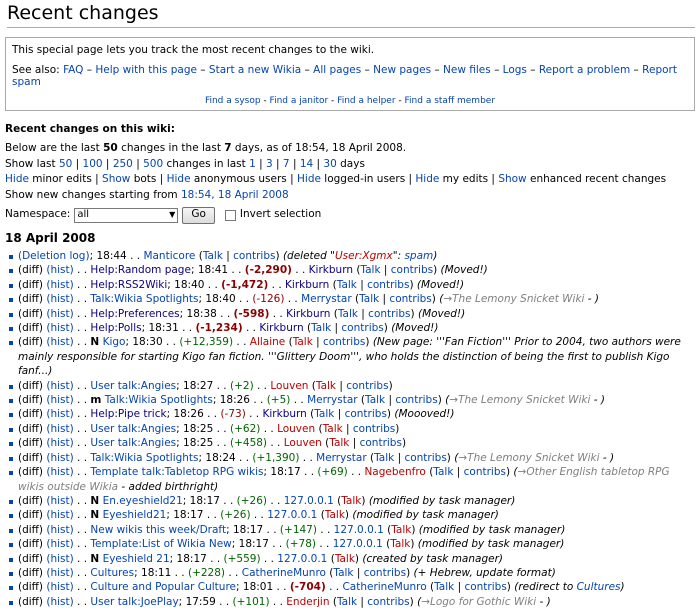 This screenshot has width=700, height=609. What do you see at coordinates (114, 342) in the screenshot?
I see `page-link: Kigo` at bounding box center [114, 342].